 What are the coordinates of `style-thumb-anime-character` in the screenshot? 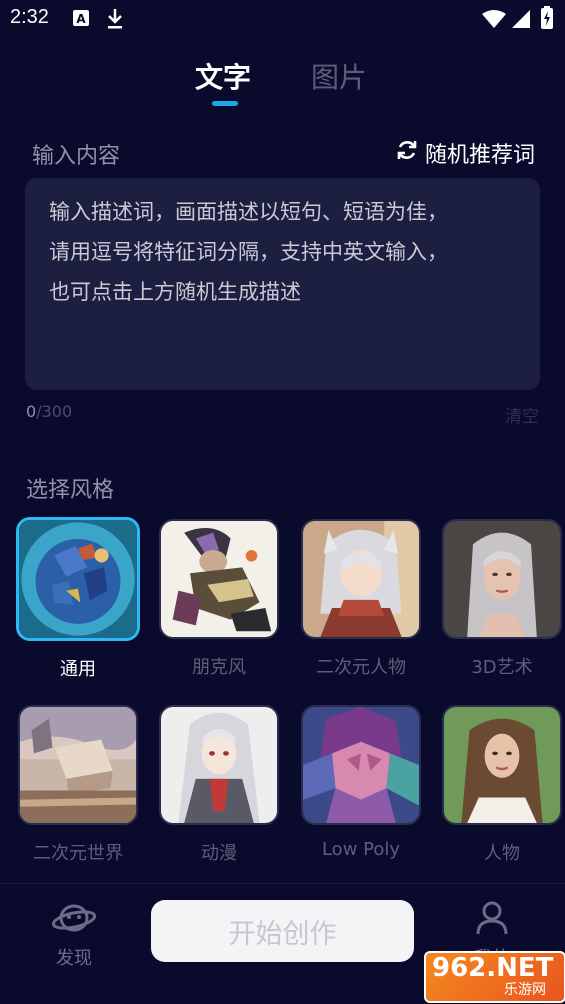 It's located at (361, 579).